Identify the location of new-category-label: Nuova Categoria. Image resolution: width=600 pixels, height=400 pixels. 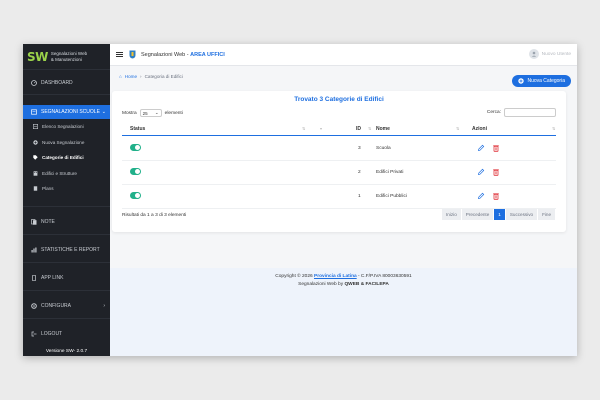
(546, 81).